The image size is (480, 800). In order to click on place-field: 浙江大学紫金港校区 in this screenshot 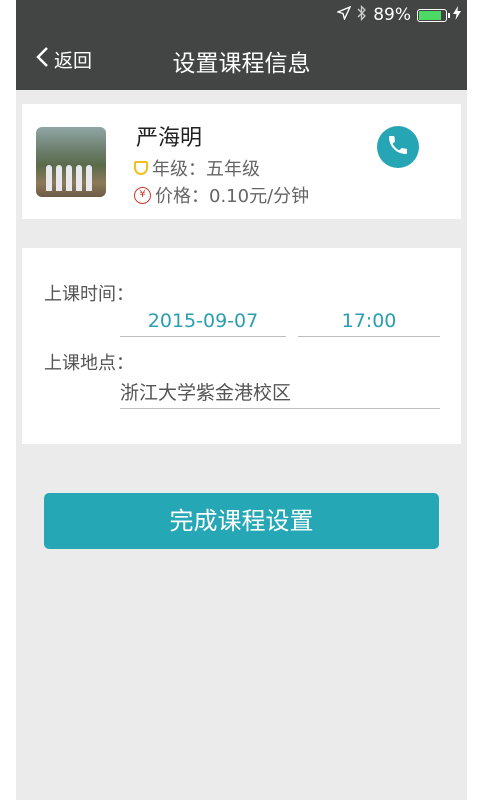, I will do `click(280, 393)`.